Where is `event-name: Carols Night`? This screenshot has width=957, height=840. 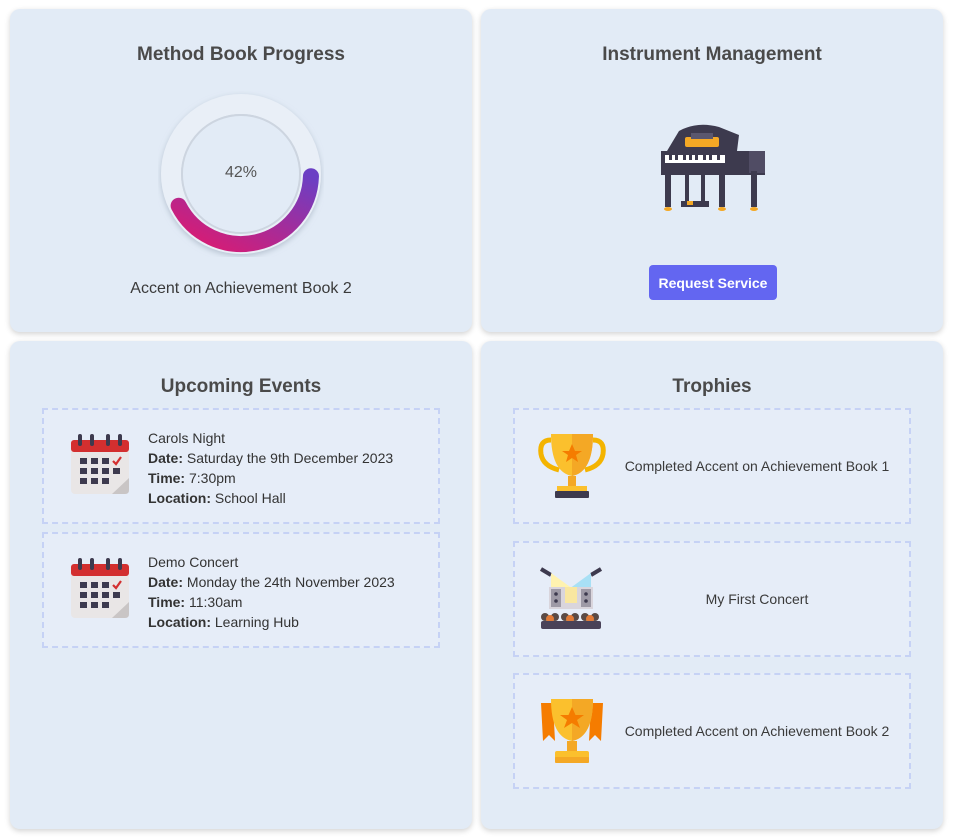 event-name: Carols Night is located at coordinates (187, 438).